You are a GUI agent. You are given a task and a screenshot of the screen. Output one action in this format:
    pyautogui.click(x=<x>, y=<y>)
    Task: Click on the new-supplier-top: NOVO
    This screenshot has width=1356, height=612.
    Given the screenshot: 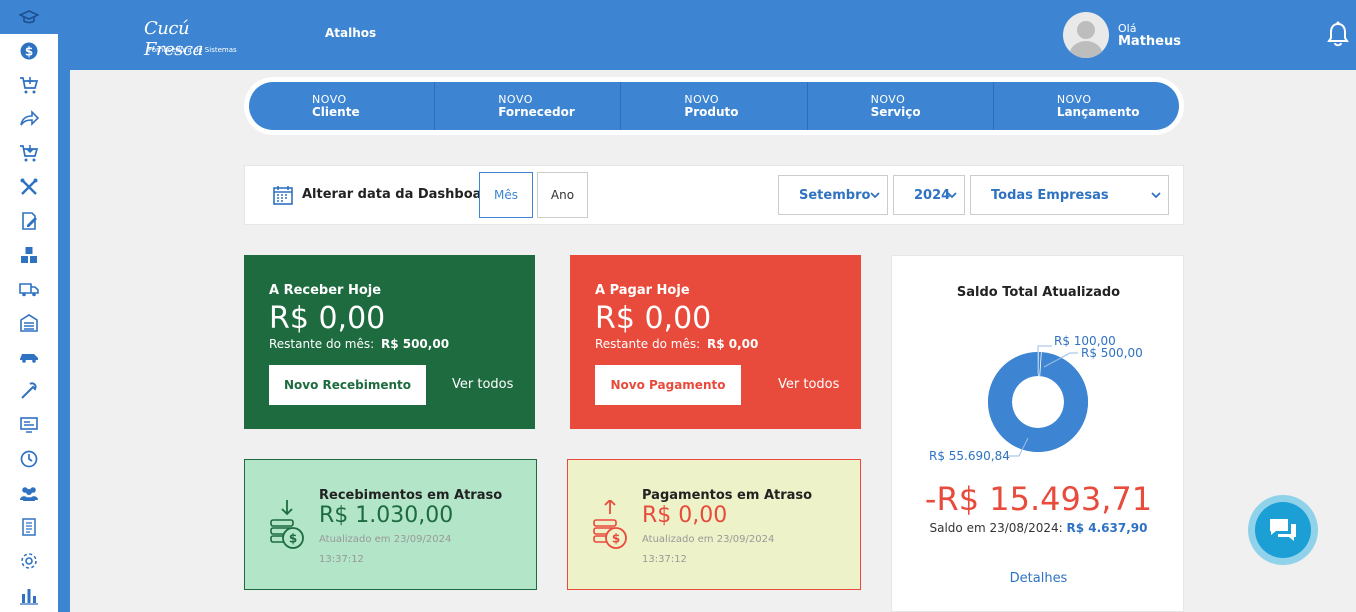 What is the action you would take?
    pyautogui.click(x=515, y=99)
    